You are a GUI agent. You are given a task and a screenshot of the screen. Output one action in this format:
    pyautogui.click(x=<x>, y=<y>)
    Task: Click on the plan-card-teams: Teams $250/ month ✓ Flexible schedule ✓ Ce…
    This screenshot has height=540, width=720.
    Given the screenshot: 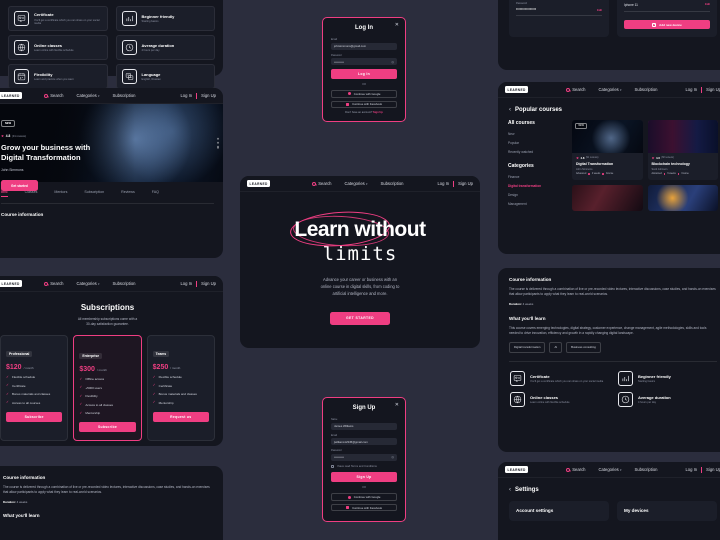 What is the action you would take?
    pyautogui.click(x=180, y=388)
    